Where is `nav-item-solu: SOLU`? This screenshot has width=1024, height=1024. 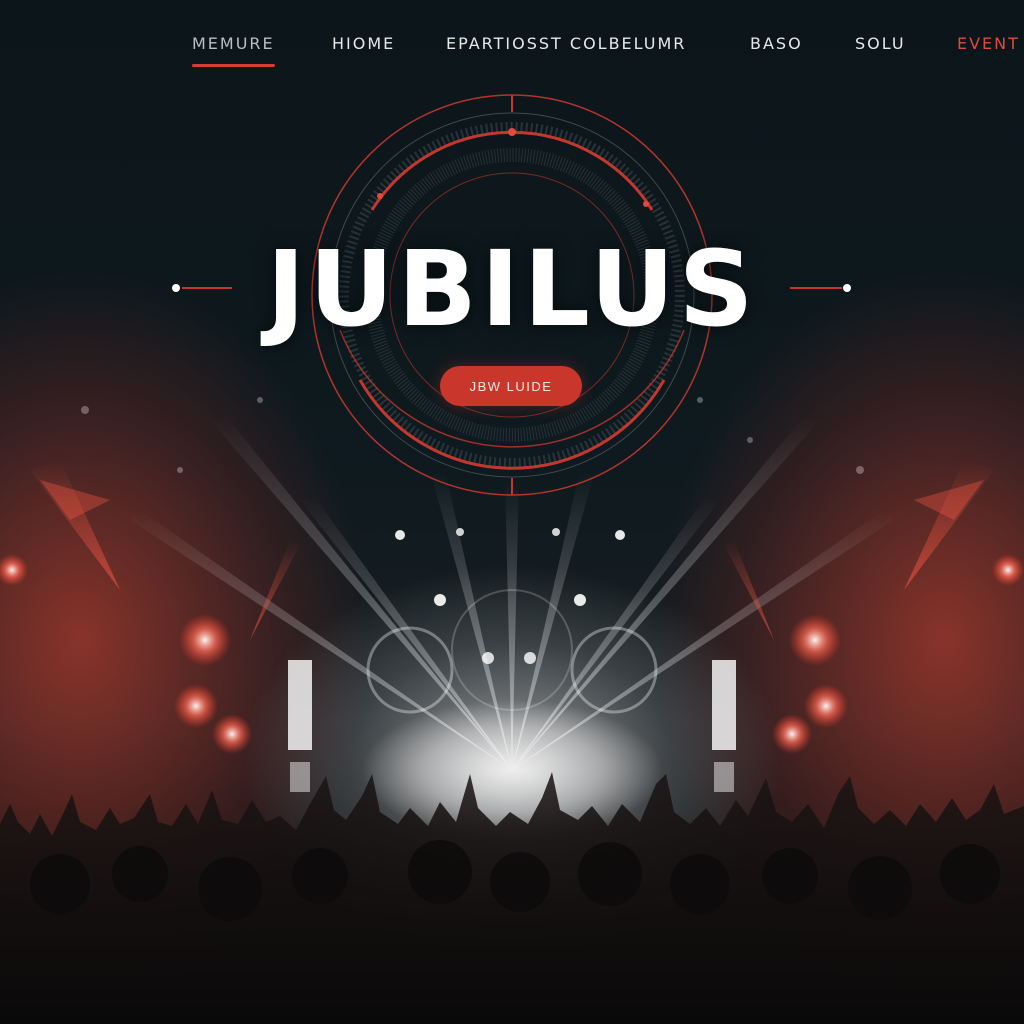
nav-item-solu: SOLU is located at coordinates (880, 43).